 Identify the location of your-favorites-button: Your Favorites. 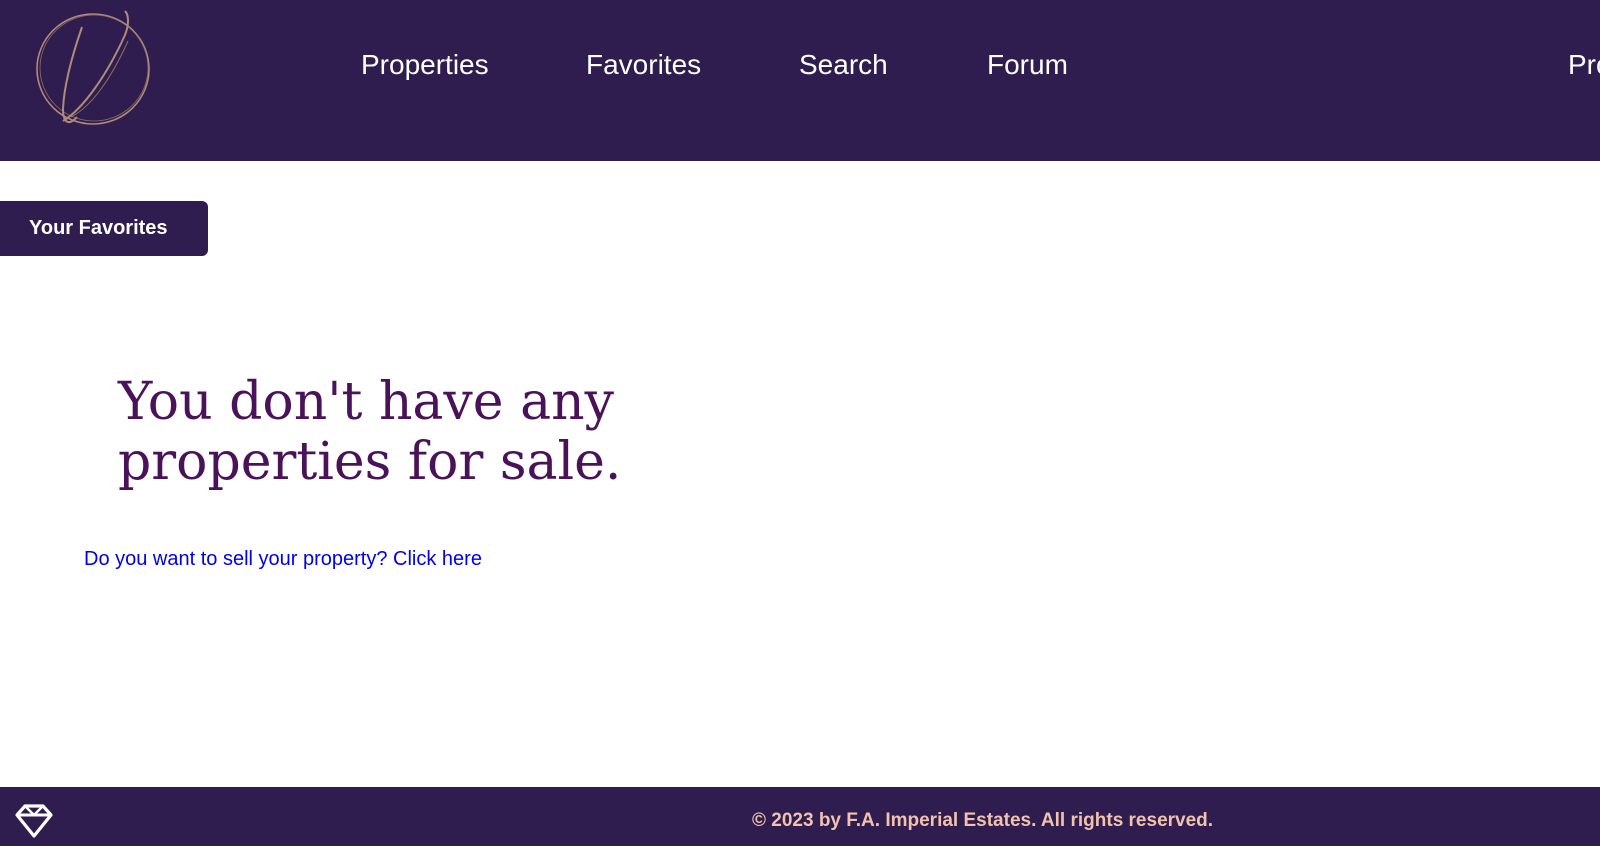
(104, 228).